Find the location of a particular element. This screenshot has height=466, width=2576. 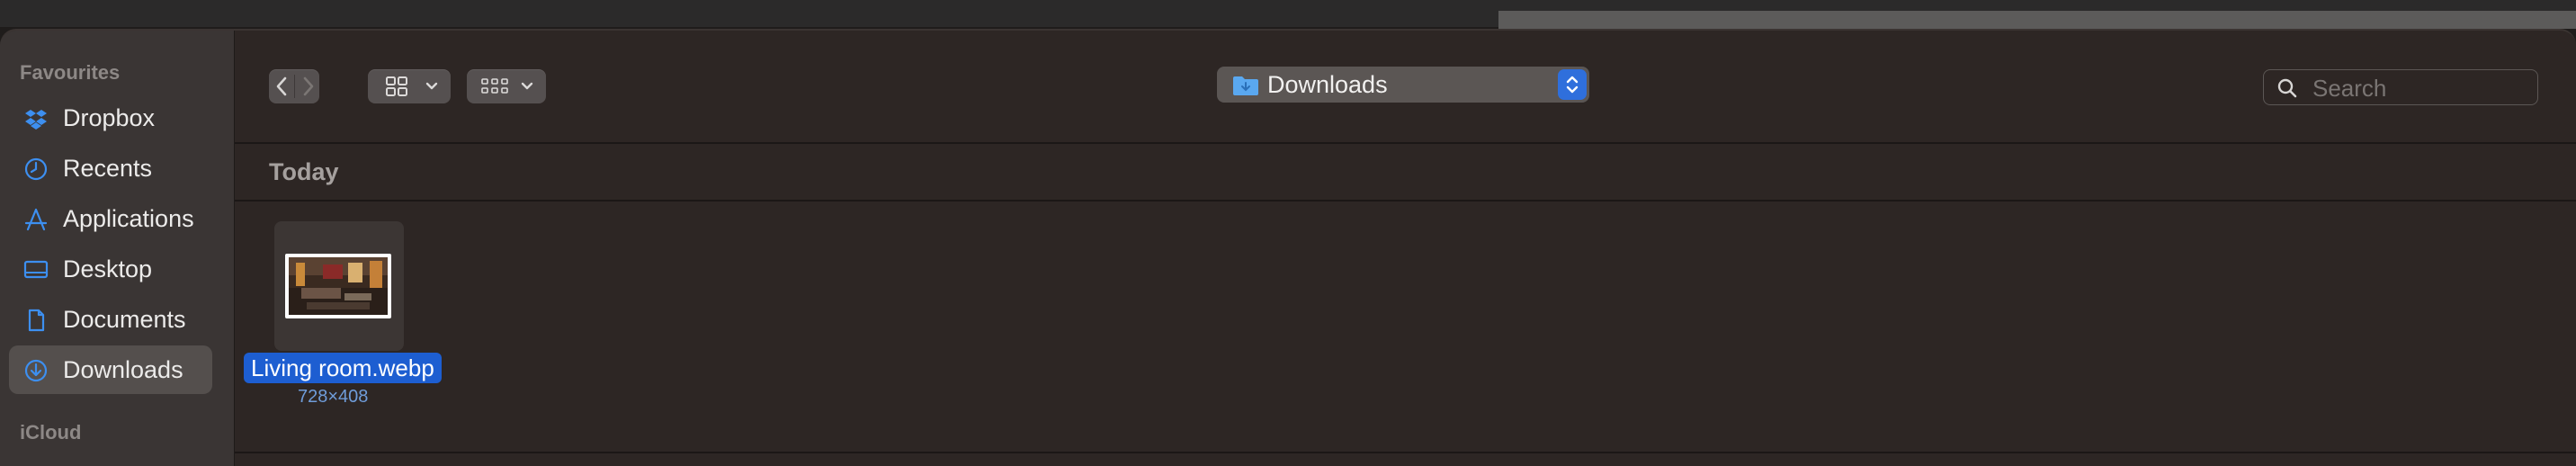

sidebar-item-applications: Applications is located at coordinates (110, 218).